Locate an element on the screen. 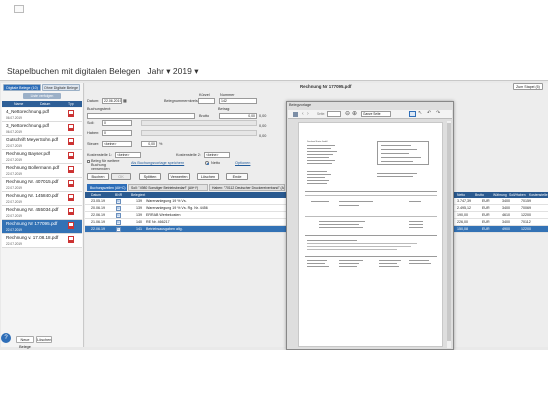 This screenshot has width=548, height=410. soll-label: Soll: is located at coordinates (91, 123).